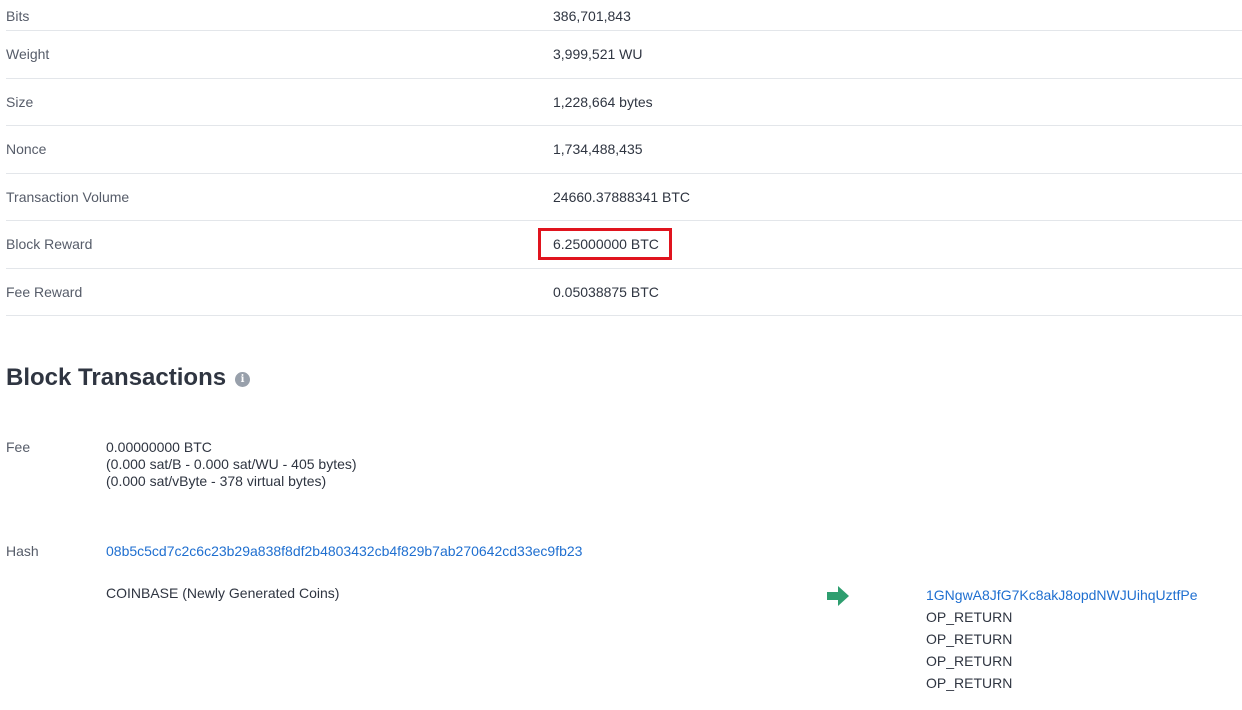 This screenshot has height=710, width=1242. What do you see at coordinates (598, 54) in the screenshot?
I see `detail-value: 3,999,521 WU` at bounding box center [598, 54].